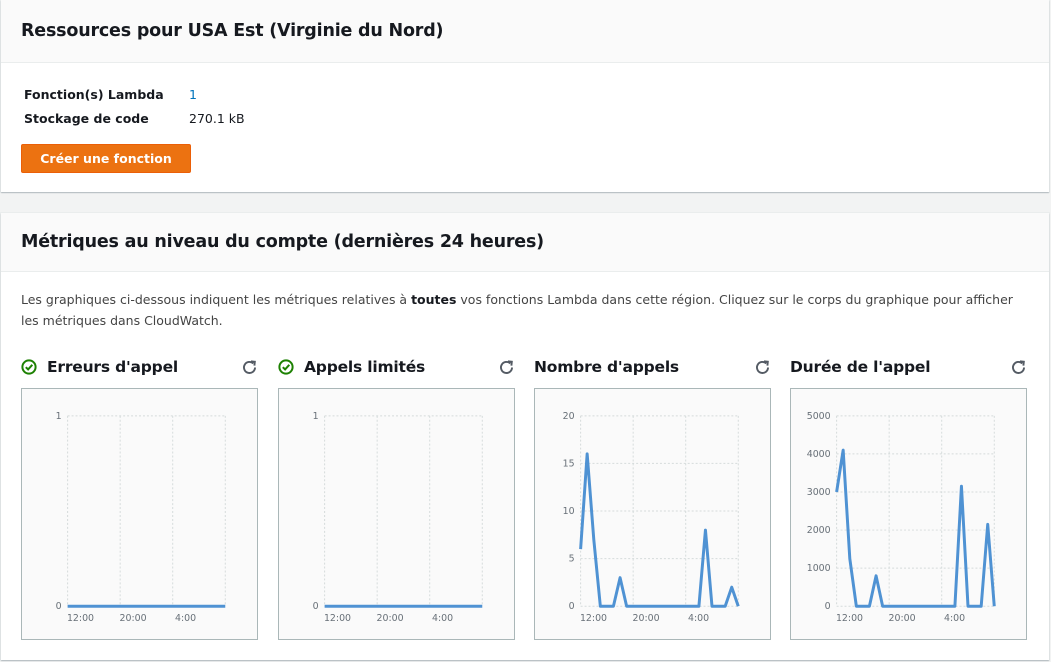  Describe the element at coordinates (569, 416) in the screenshot. I see `y-tick-label: 20` at that location.